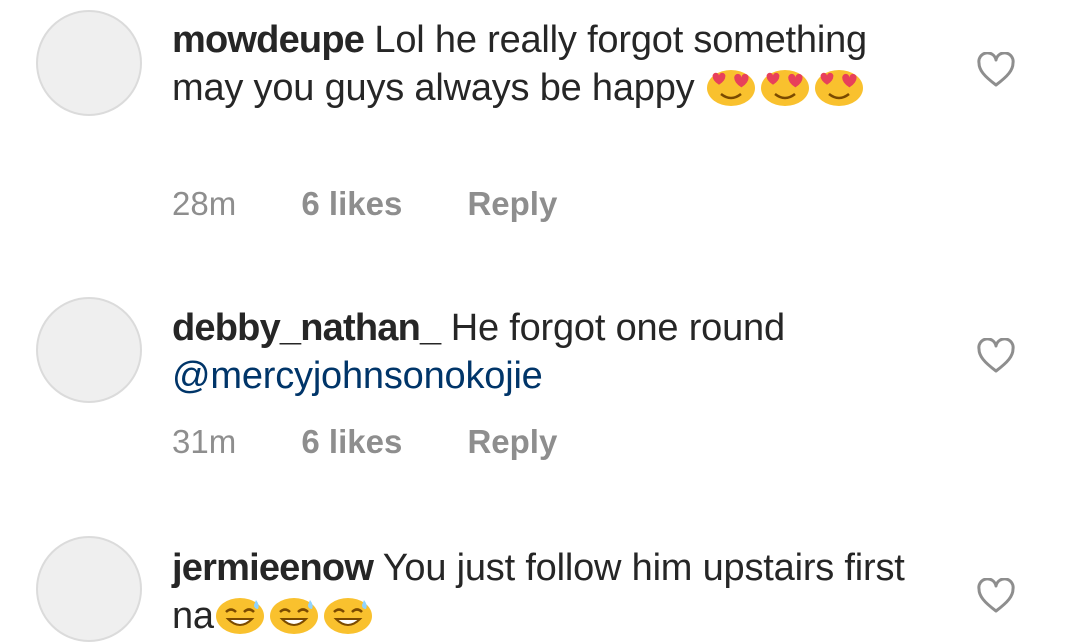  I want to click on comment-username: jermieenow, so click(273, 568).